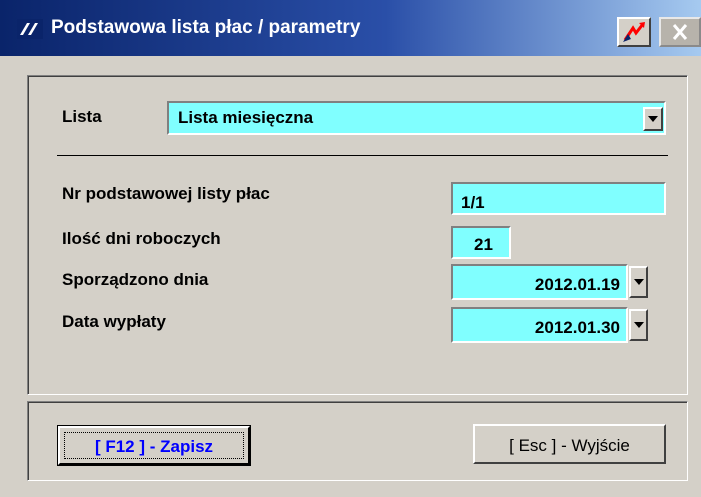  What do you see at coordinates (483, 244) in the screenshot?
I see `workdays-value: 21` at bounding box center [483, 244].